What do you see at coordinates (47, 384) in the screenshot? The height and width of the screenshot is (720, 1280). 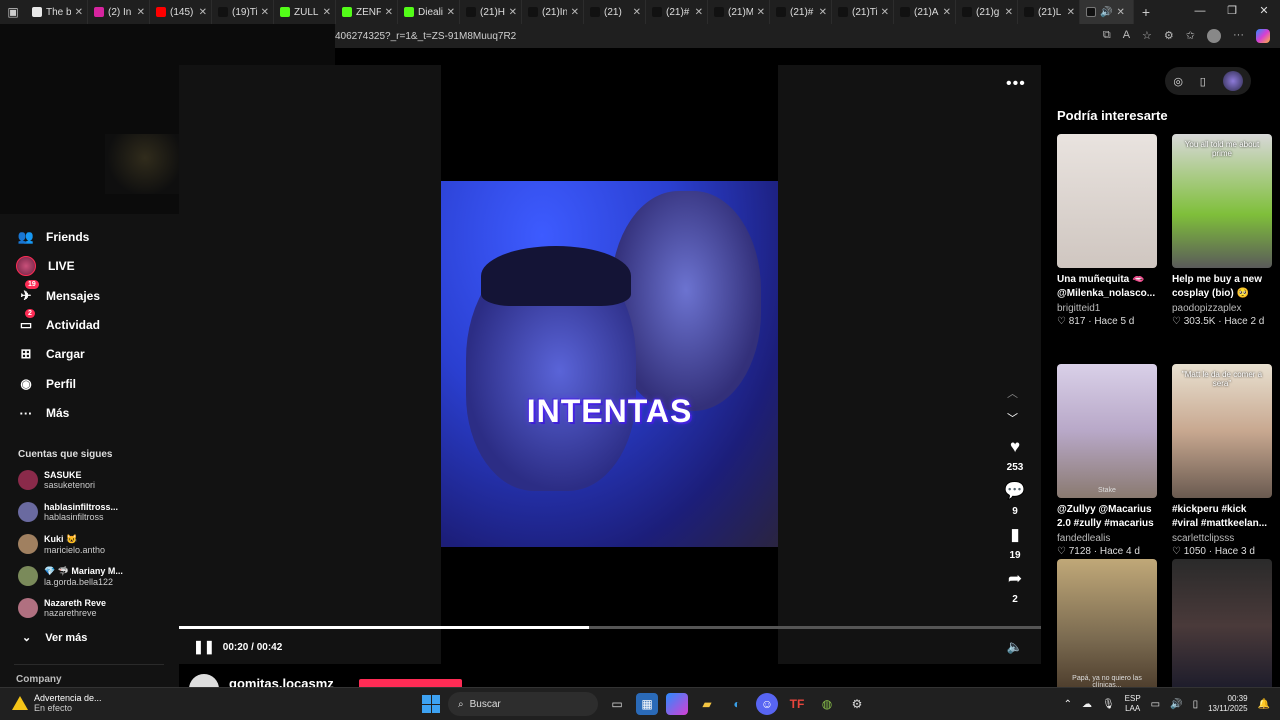 I see `nav-profile: ◉ Perfil` at bounding box center [47, 384].